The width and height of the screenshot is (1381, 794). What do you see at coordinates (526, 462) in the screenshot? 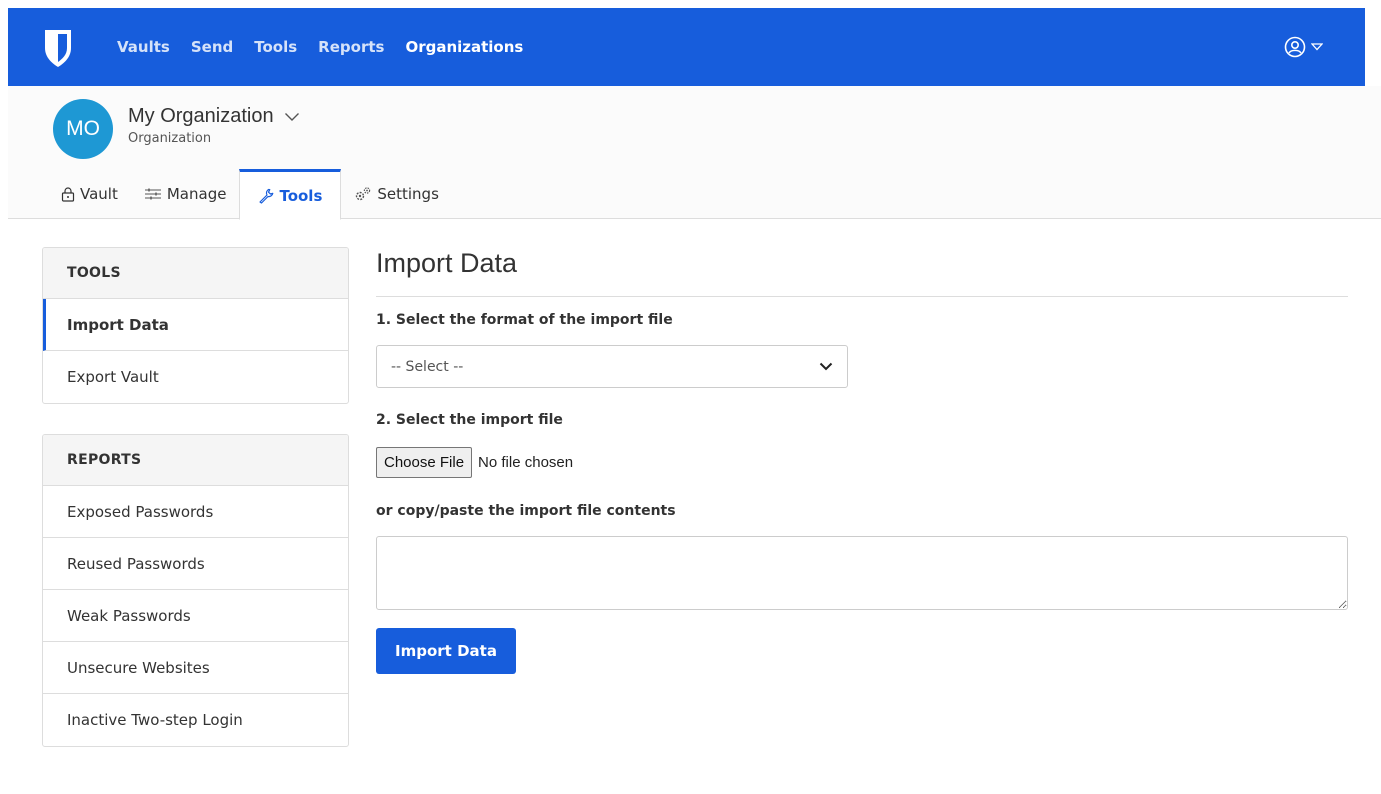
I see `file-status: No file chosen` at bounding box center [526, 462].